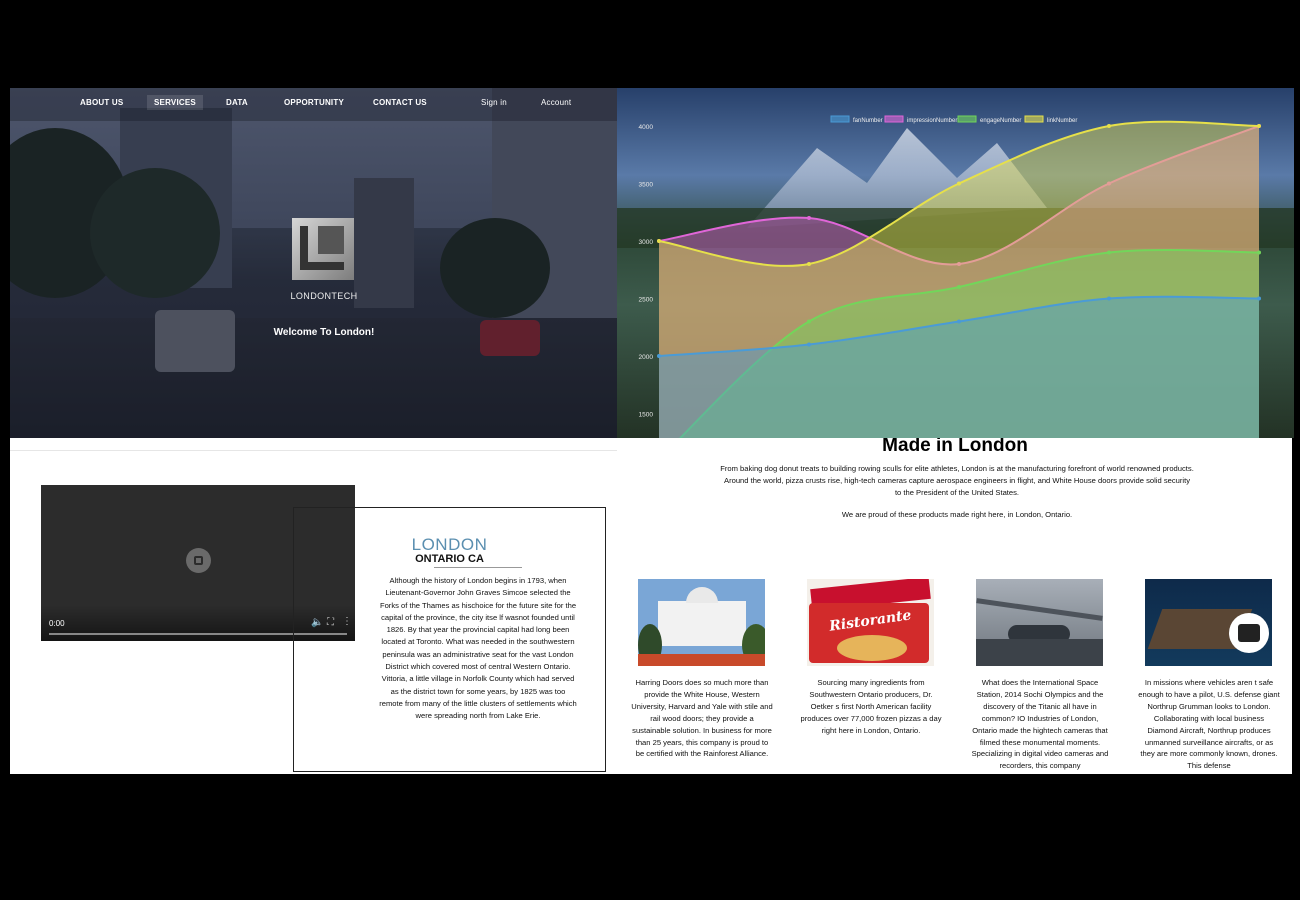 This screenshot has height=900, width=1300. Describe the element at coordinates (894, 119) in the screenshot. I see `legend-swatch-impressionNumber` at that location.